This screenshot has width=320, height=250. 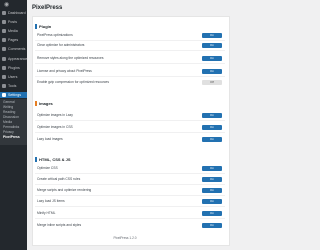 What do you see at coordinates (55, 35) in the screenshot?
I see `option-label: PixelPress optimizations` at bounding box center [55, 35].